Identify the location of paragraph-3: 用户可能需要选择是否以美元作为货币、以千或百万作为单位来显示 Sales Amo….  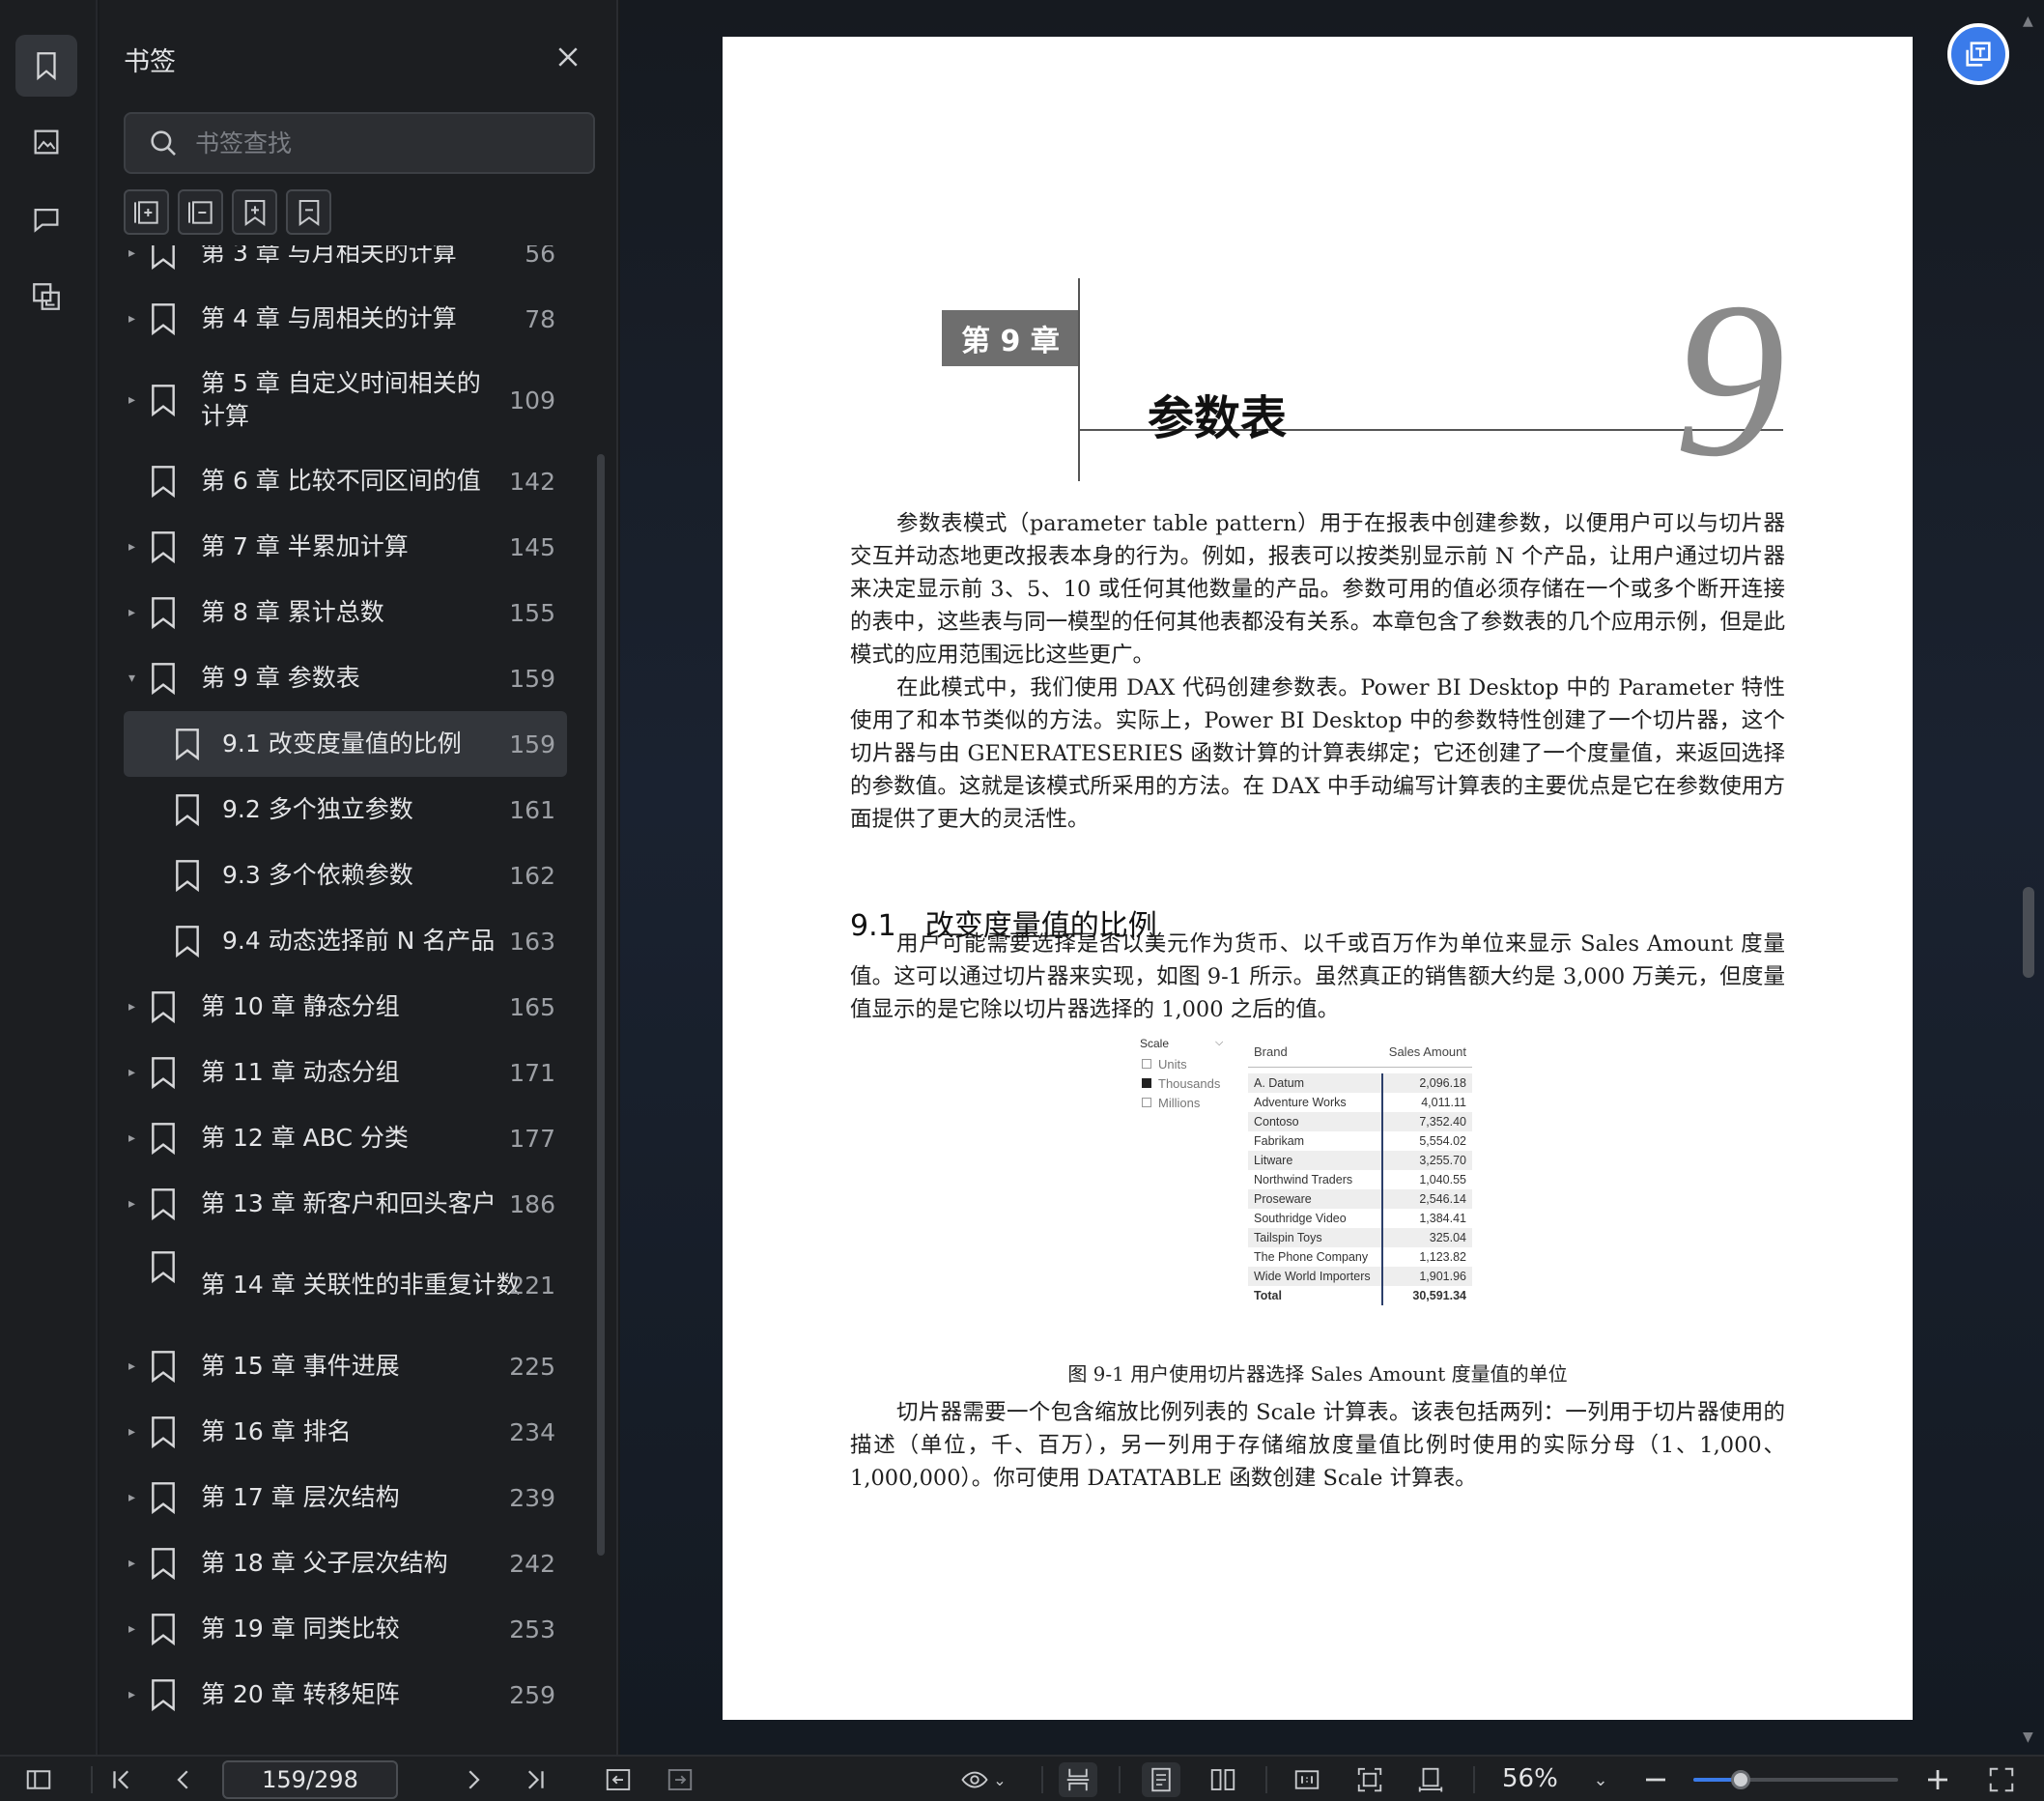
(1318, 976).